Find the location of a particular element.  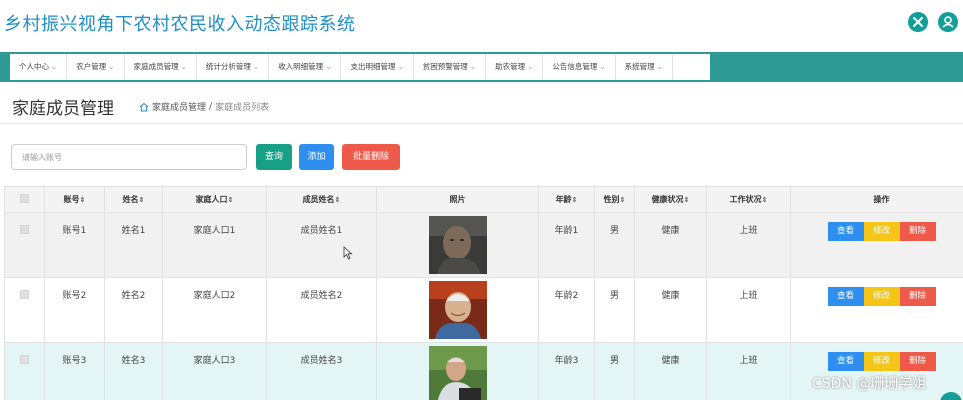

nav-item-expense: 支出明细管理 ⌄ is located at coordinates (377, 67).